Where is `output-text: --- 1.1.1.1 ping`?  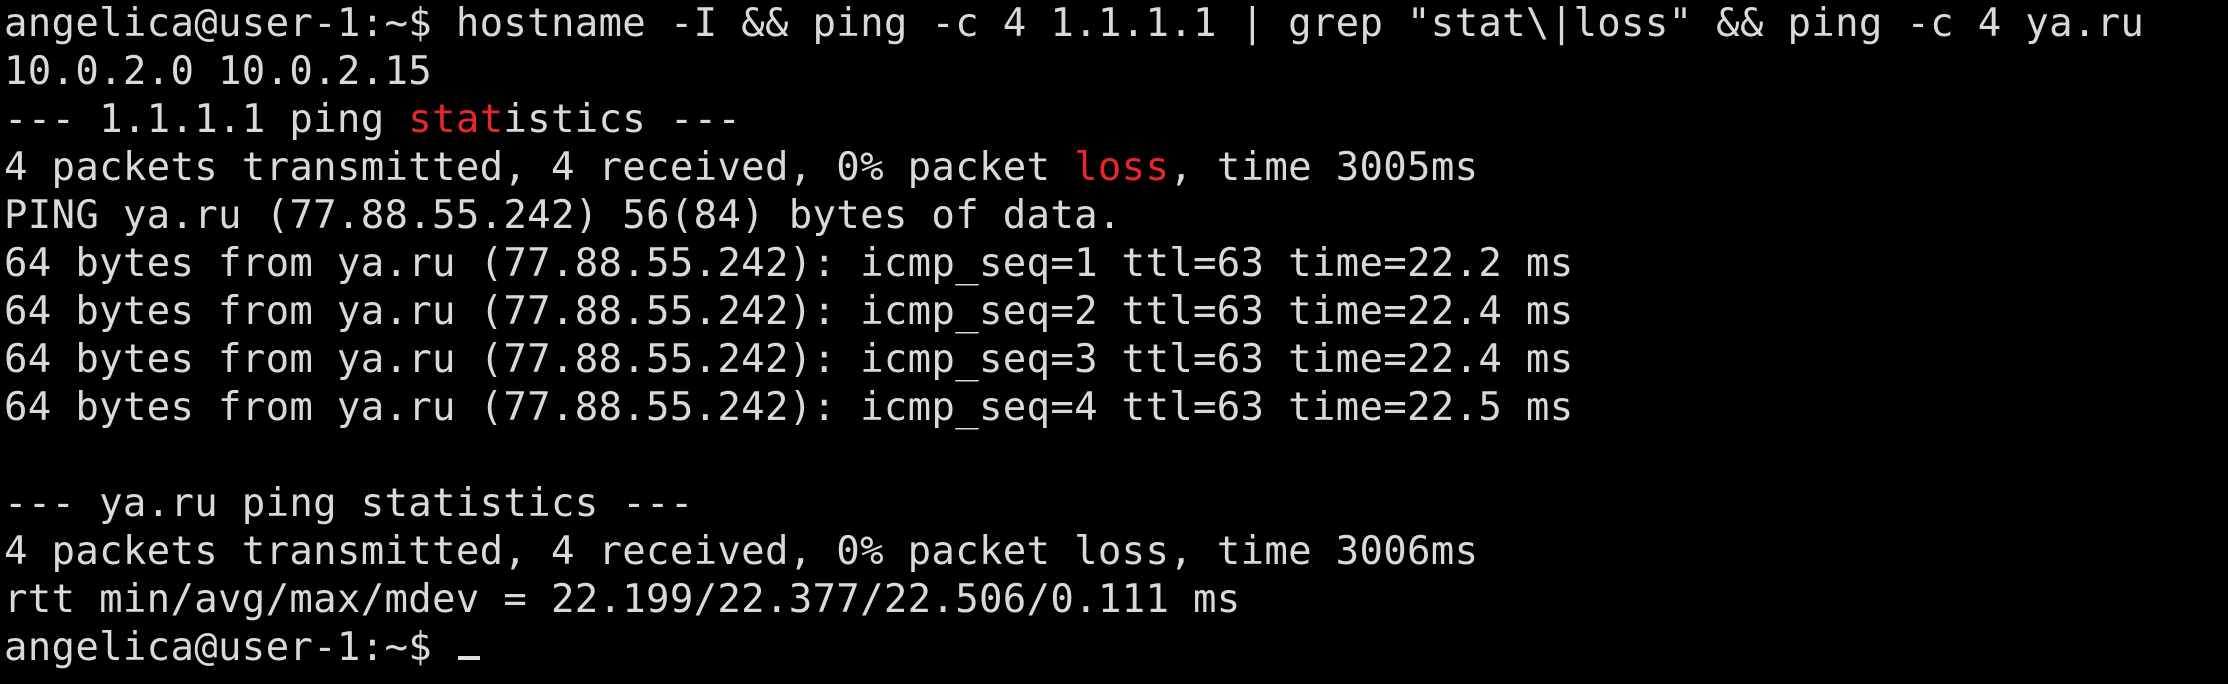
output-text: --- 1.1.1.1 ping is located at coordinates (206, 119).